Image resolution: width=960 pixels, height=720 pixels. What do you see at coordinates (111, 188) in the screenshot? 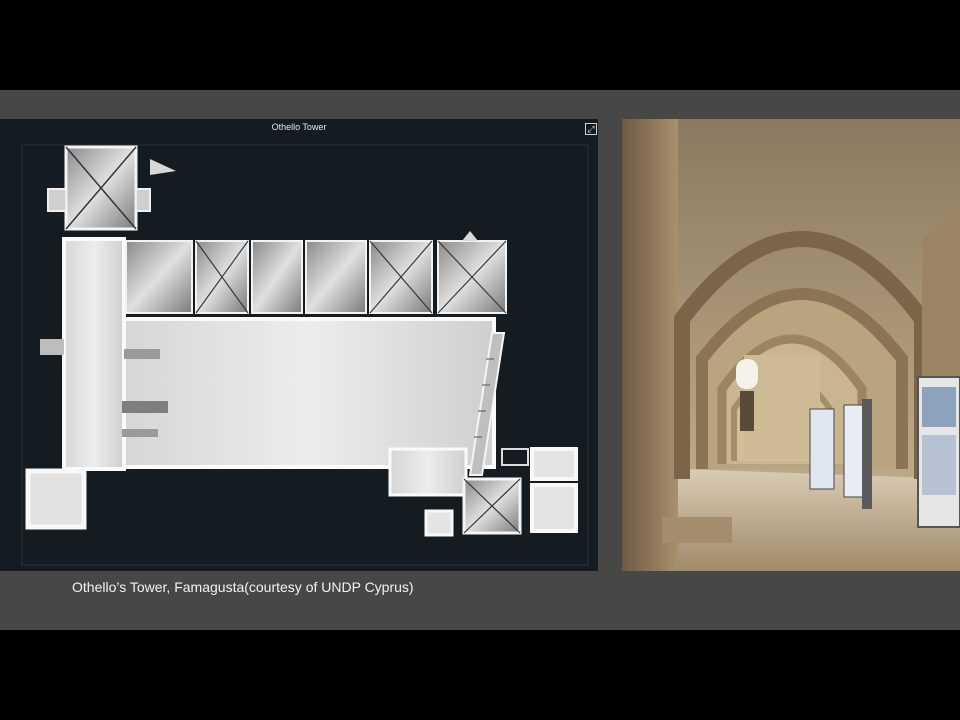
I see `plan-tower-northwest` at bounding box center [111, 188].